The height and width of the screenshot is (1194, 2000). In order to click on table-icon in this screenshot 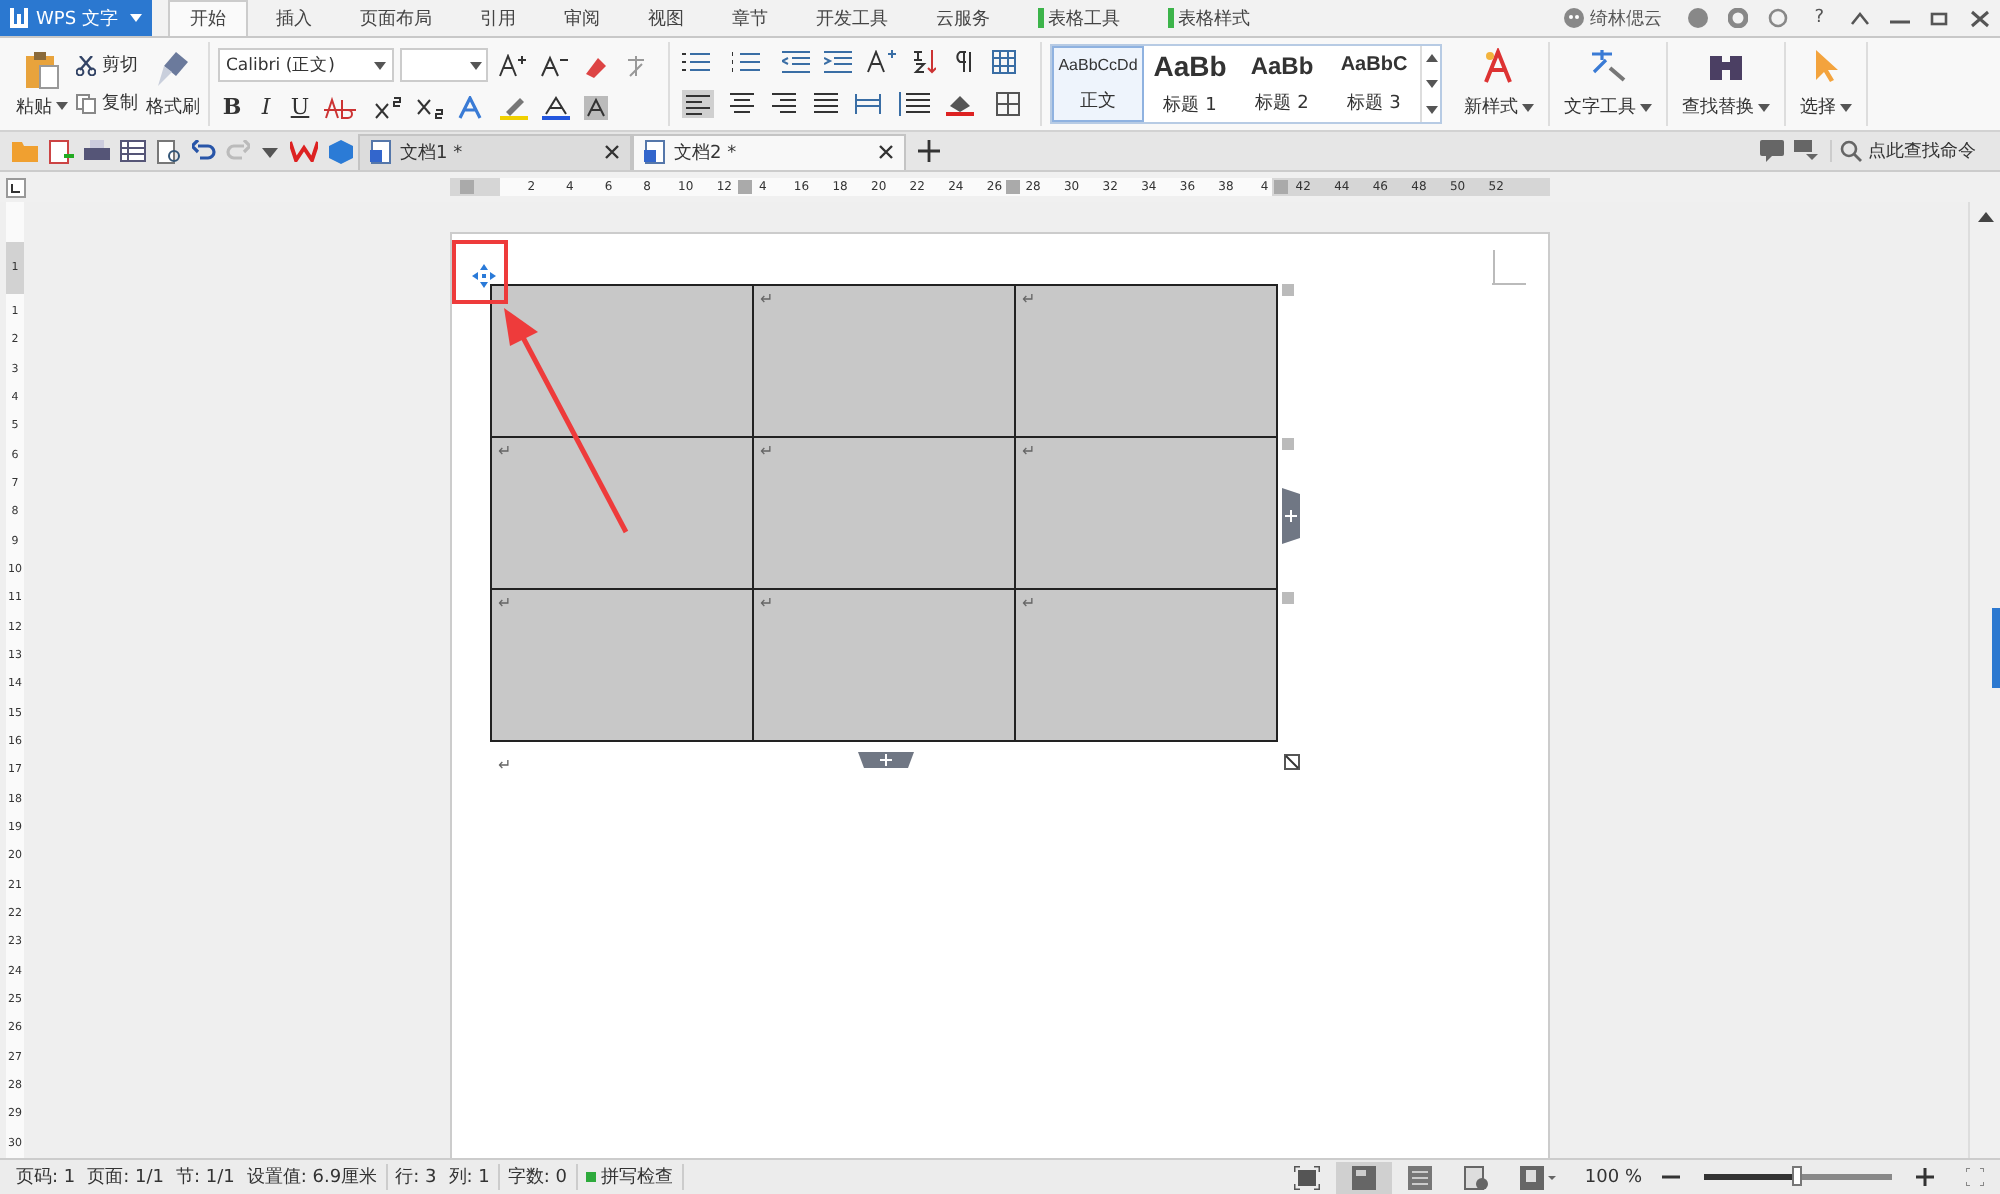, I will do `click(132, 151)`.